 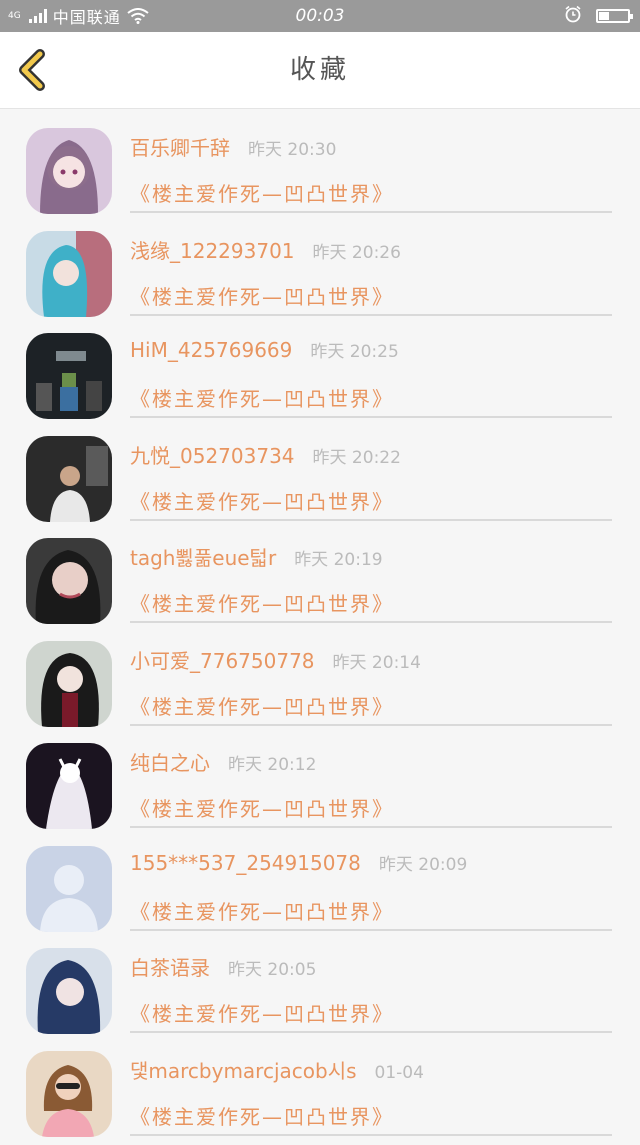 What do you see at coordinates (338, 557) in the screenshot?
I see `timestamp: 昨天 20:19` at bounding box center [338, 557].